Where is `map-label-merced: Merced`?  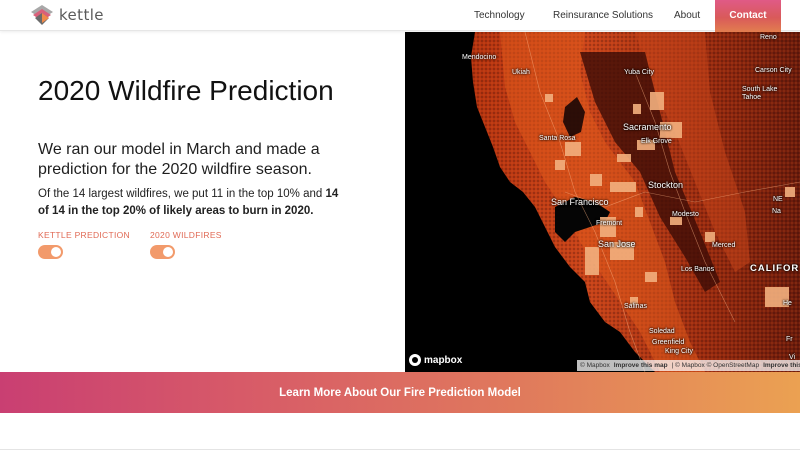 map-label-merced: Merced is located at coordinates (724, 245).